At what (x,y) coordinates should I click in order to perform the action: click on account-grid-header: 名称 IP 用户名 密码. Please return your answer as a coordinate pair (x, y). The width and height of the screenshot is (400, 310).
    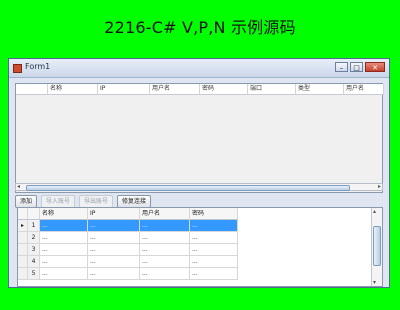
    Looking at the image, I should click on (128, 214).